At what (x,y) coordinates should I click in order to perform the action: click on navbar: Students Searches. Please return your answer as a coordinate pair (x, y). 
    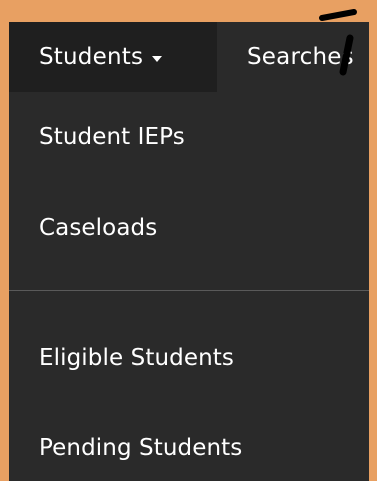
    Looking at the image, I should click on (189, 57).